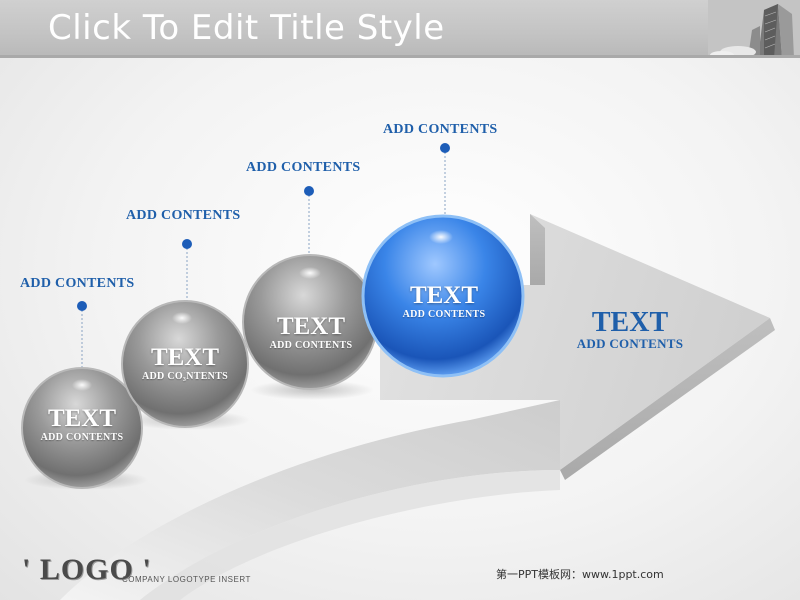  What do you see at coordinates (186, 579) in the screenshot?
I see `logotype-text: COMPANY LOGOTYPE INSERT` at bounding box center [186, 579].